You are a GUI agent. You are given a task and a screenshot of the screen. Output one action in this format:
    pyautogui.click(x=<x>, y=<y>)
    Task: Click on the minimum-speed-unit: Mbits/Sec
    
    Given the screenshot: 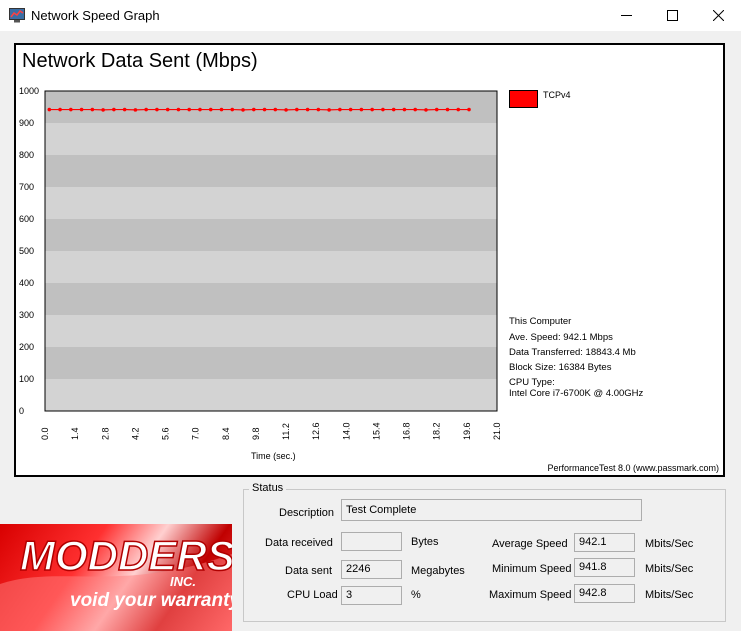 What is the action you would take?
    pyautogui.click(x=669, y=569)
    